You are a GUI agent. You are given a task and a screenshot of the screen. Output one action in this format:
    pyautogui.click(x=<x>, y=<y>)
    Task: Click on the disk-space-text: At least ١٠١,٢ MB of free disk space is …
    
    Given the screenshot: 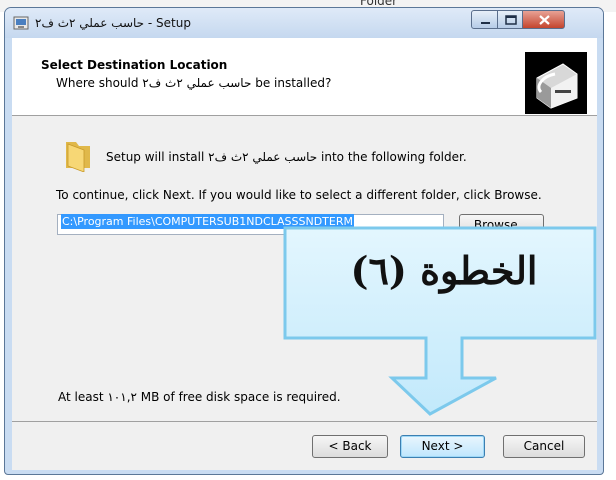 What is the action you would take?
    pyautogui.click(x=199, y=397)
    